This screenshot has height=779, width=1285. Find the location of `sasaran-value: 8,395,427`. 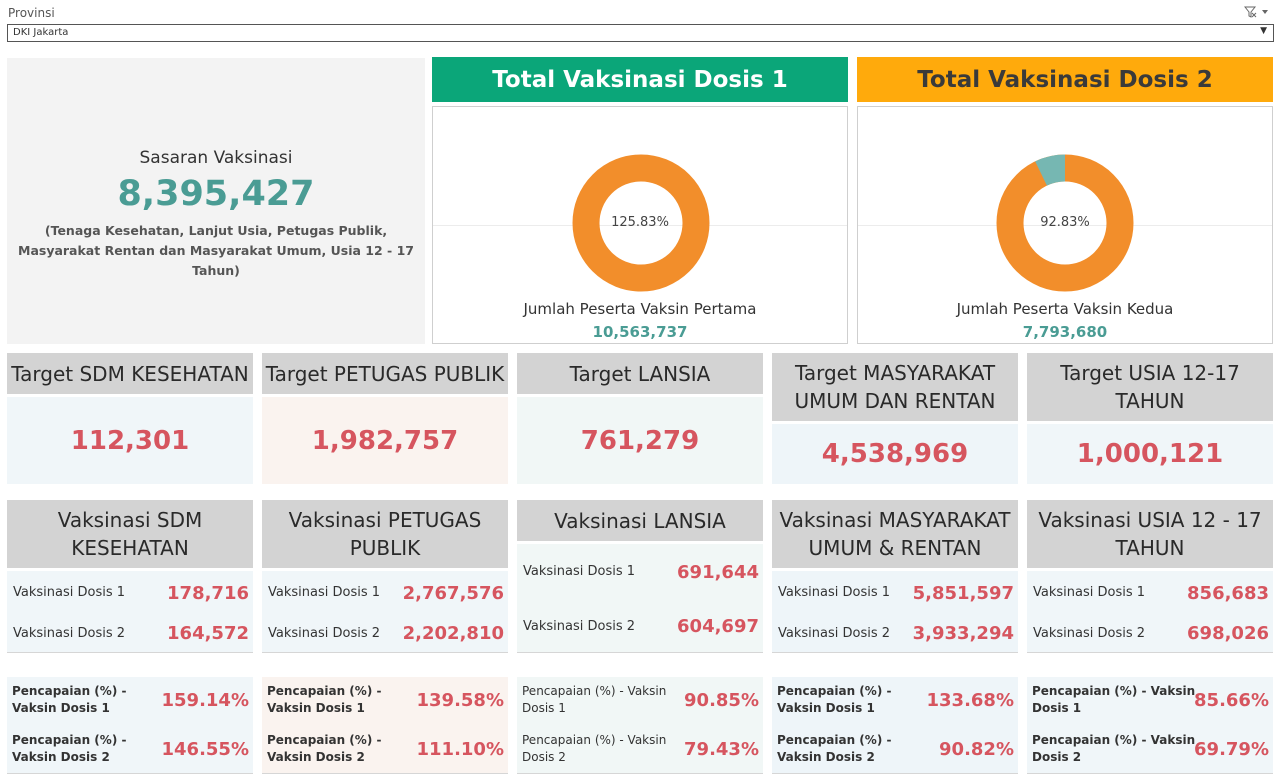

sasaran-value: 8,395,427 is located at coordinates (216, 194).